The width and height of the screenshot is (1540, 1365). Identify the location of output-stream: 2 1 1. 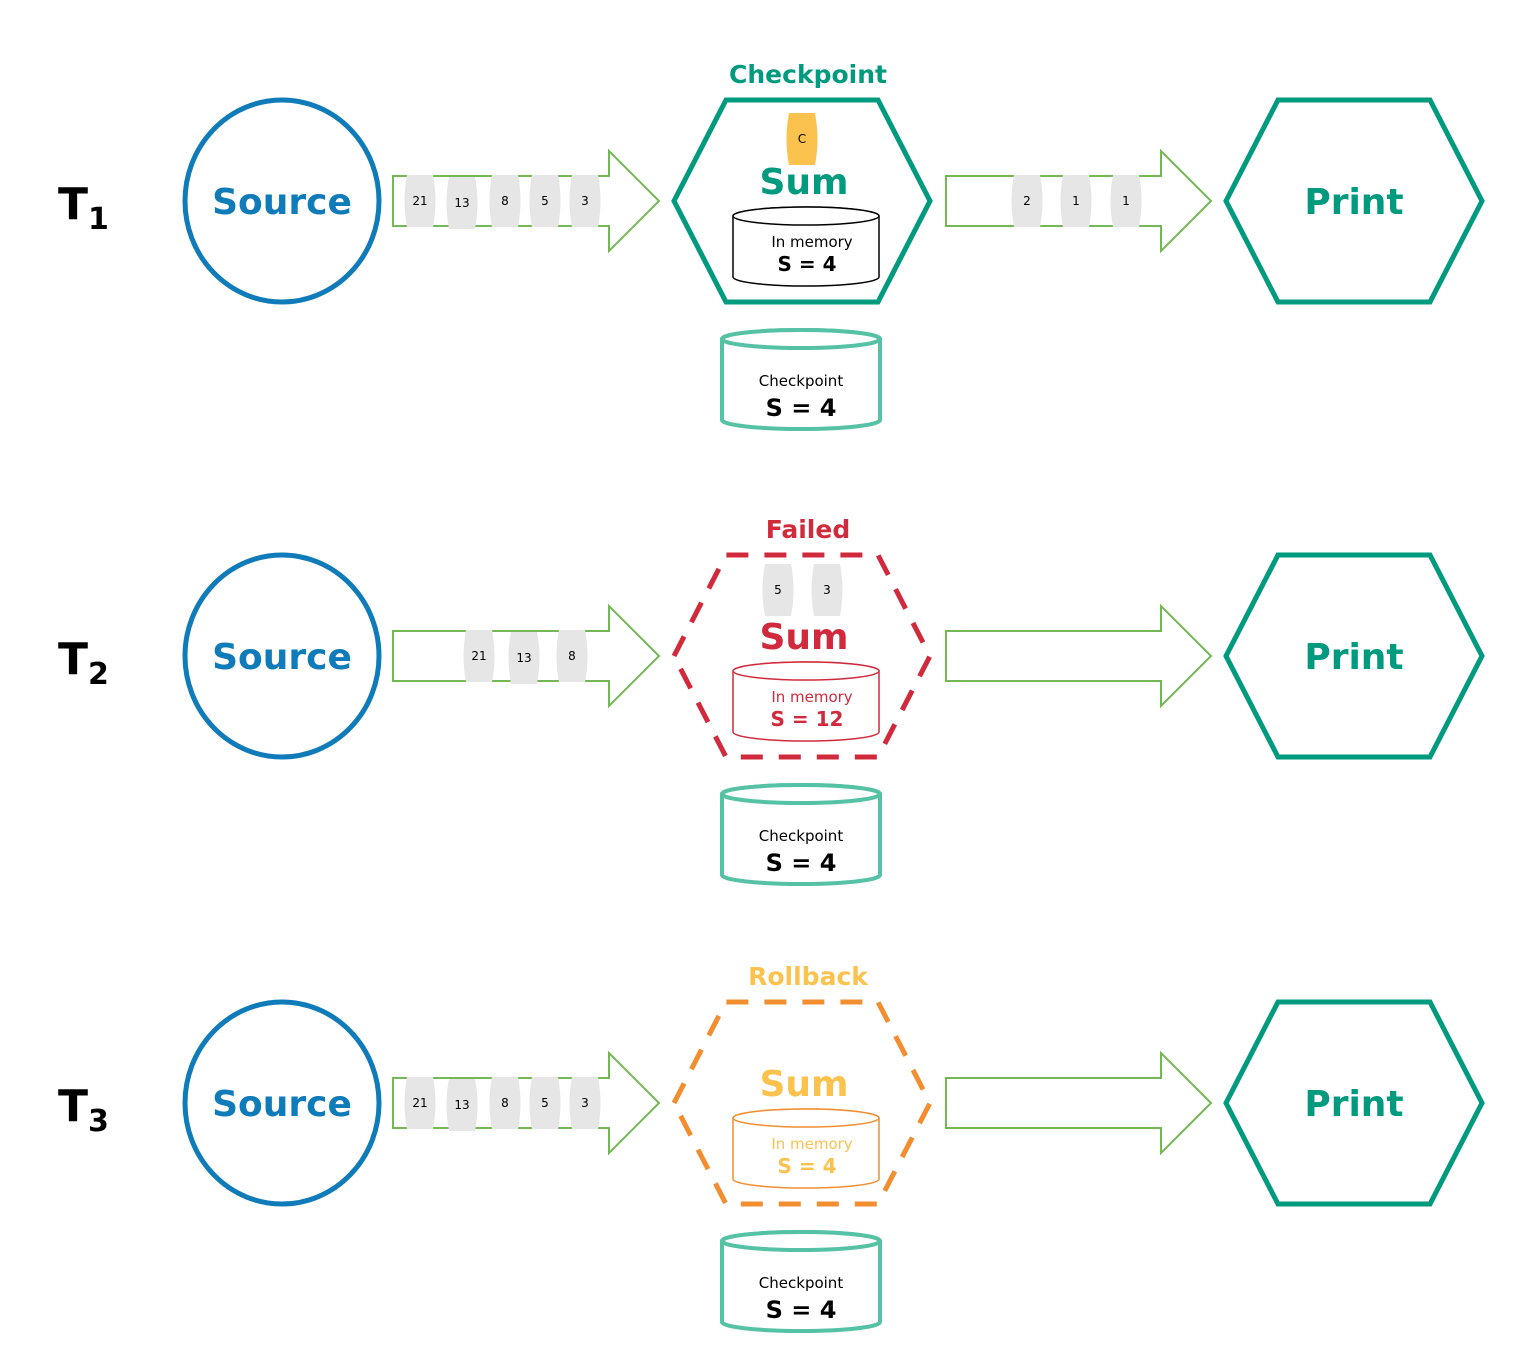
(1079, 201).